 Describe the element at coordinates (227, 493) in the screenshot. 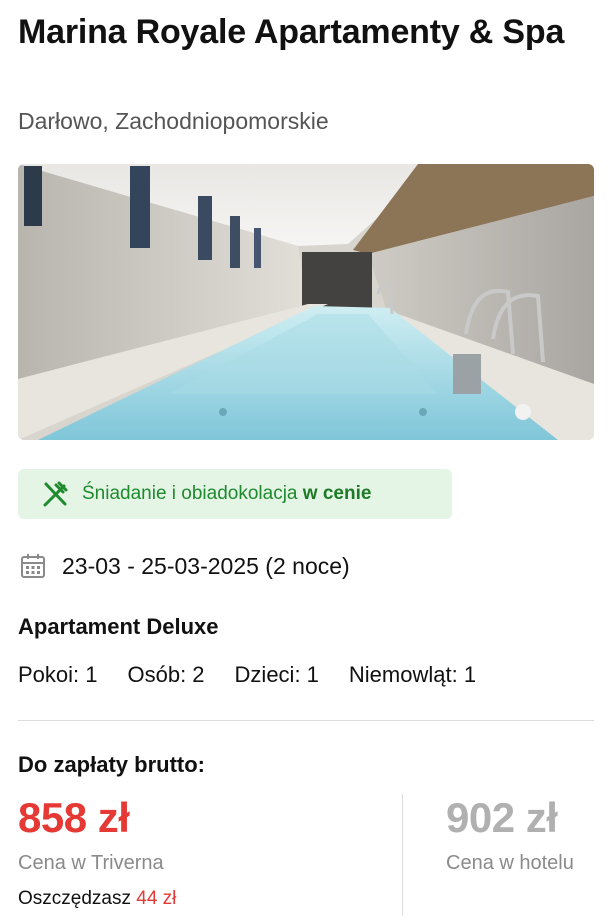

I see `meal-plan-text: Śniadanie i obiadokolacja w cenie` at that location.